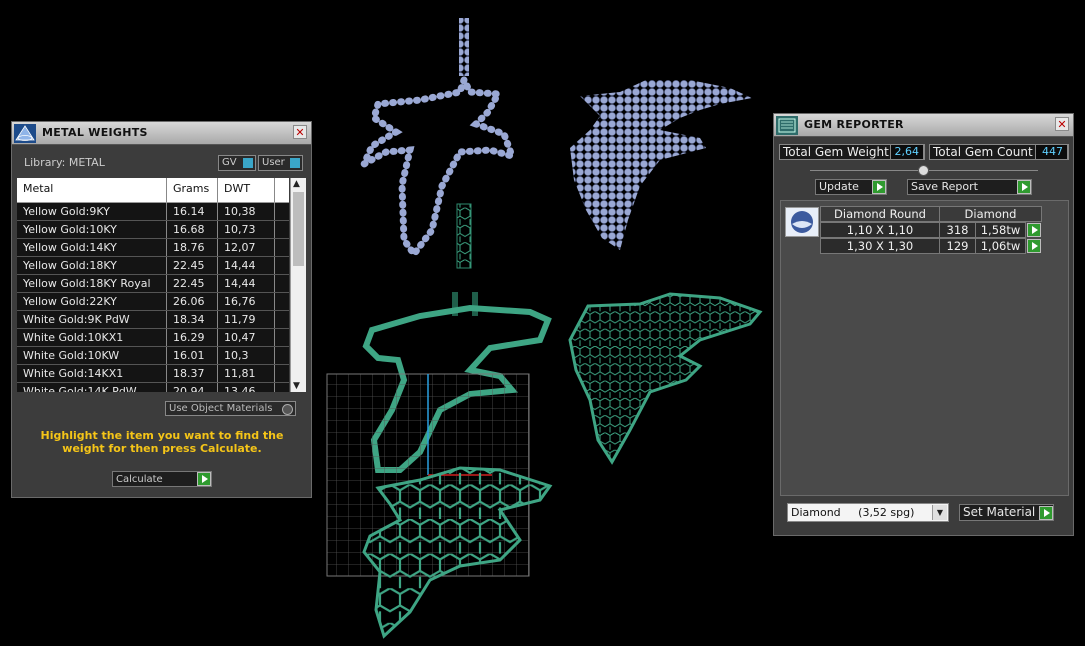 This screenshot has width=1085, height=646. I want to click on material-select: Diamond (3,52 spg) ▼, so click(868, 512).